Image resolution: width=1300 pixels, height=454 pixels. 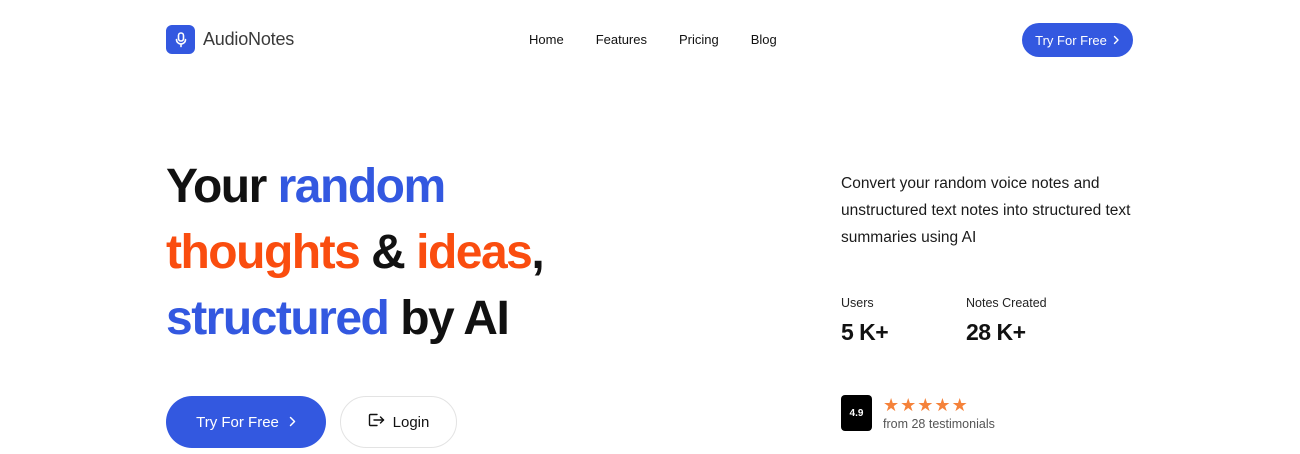 I want to click on headline-highlight: thoughts, so click(x=263, y=252).